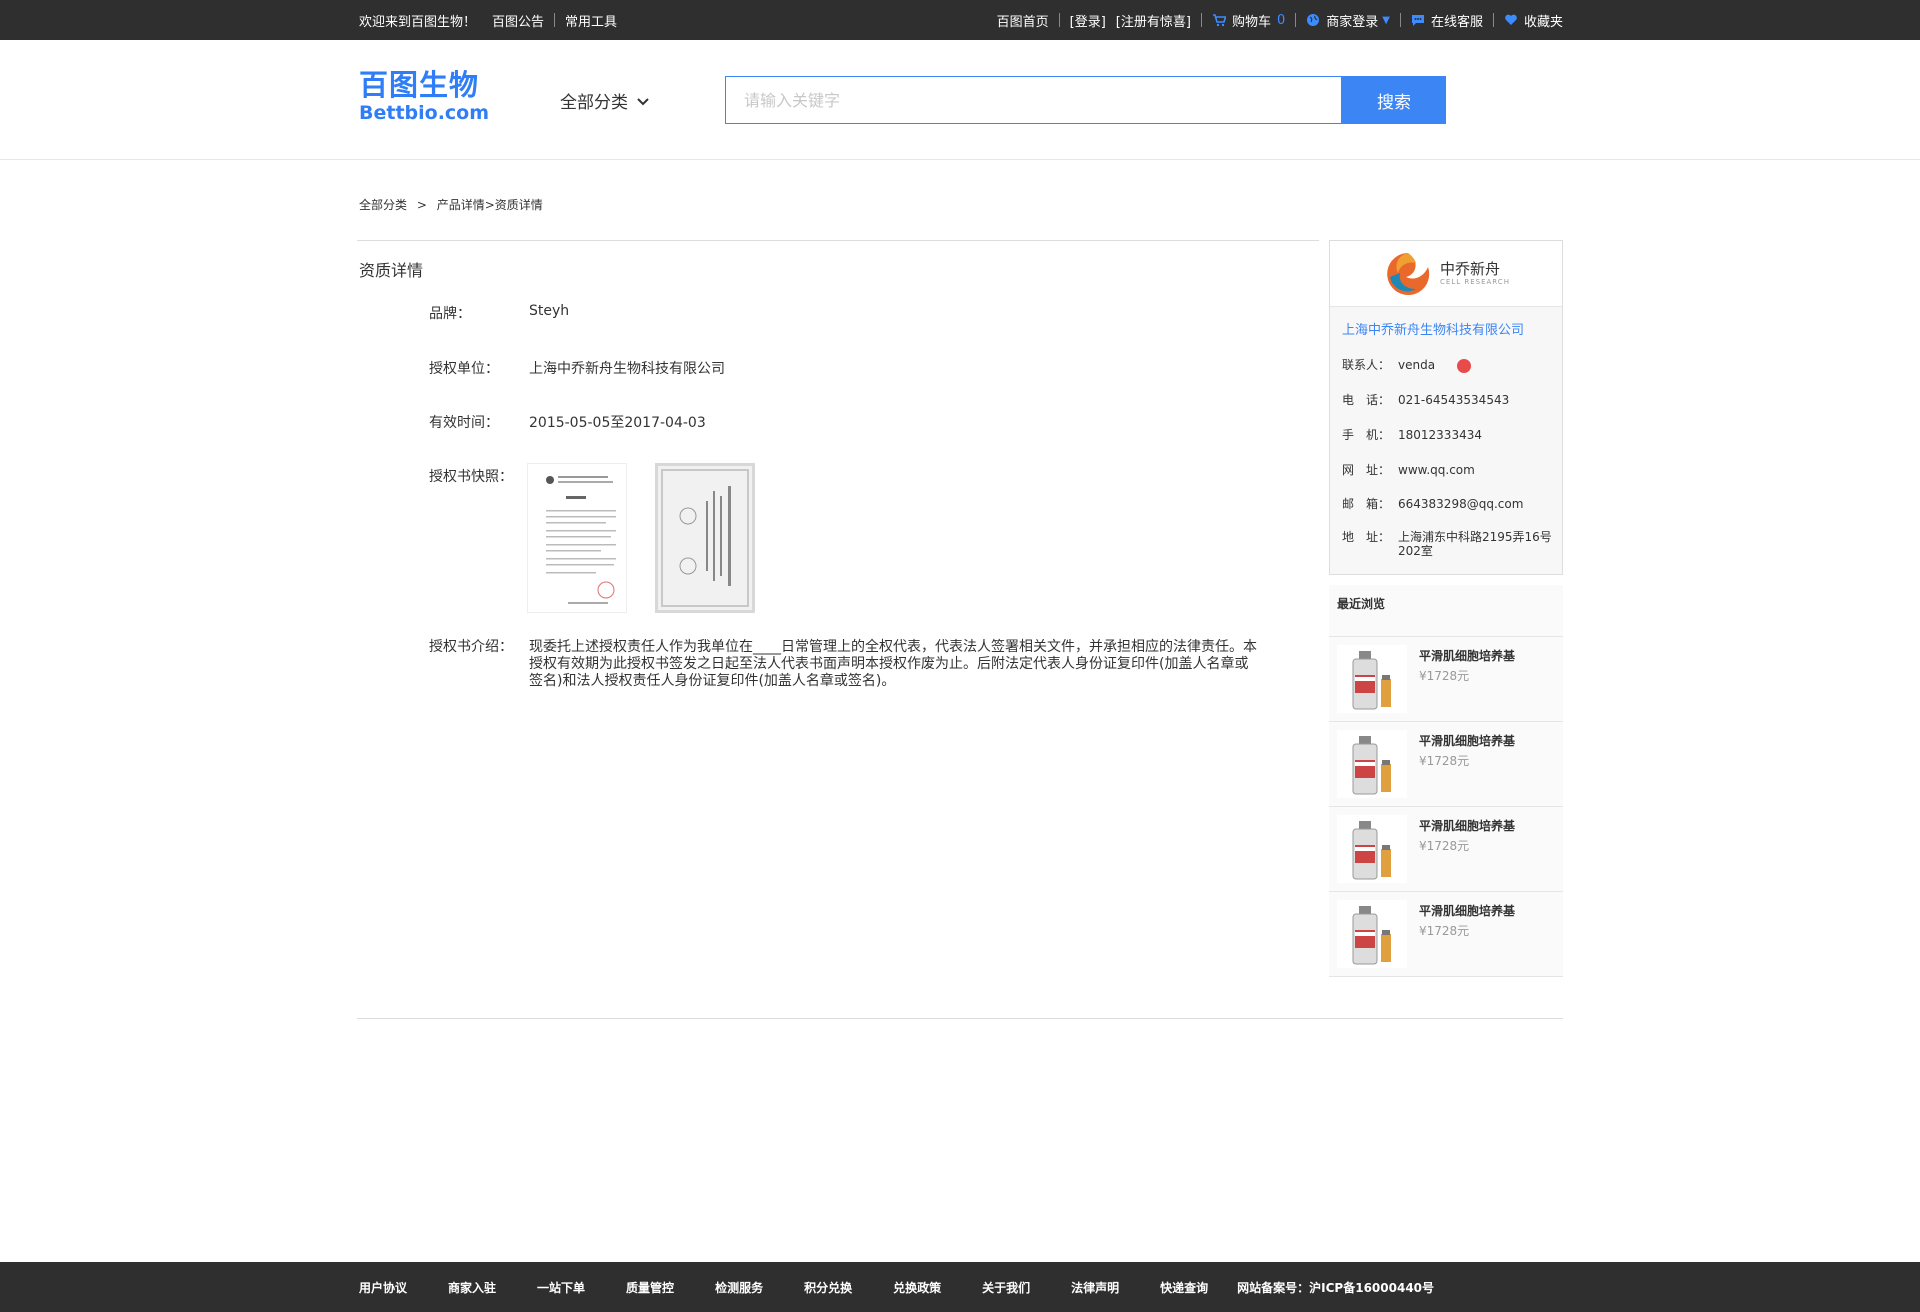 The width and height of the screenshot is (1920, 1312). What do you see at coordinates (471, 477) in the screenshot?
I see `snapshot-label: 授权书快照：` at bounding box center [471, 477].